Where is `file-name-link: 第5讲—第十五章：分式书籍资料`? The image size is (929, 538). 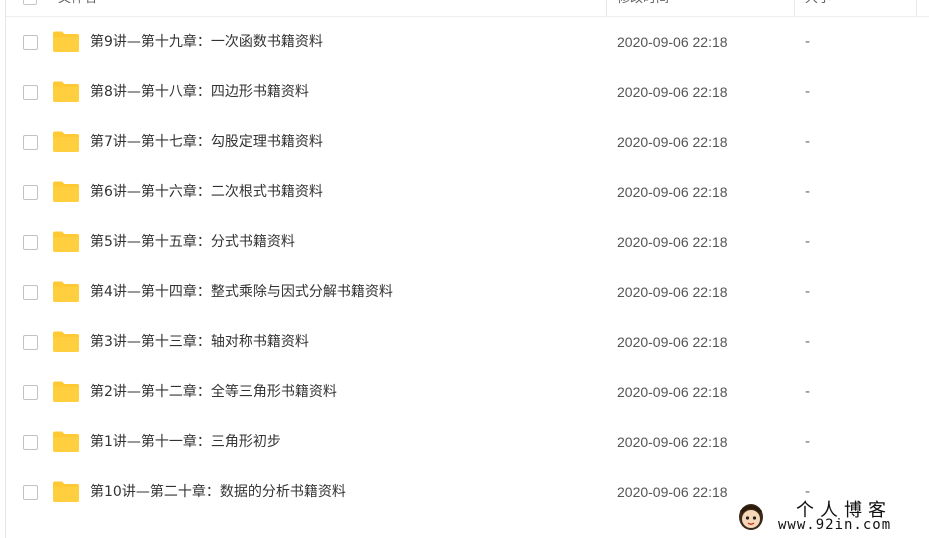 file-name-link: 第5讲—第十五章：分式书籍资料 is located at coordinates (192, 242).